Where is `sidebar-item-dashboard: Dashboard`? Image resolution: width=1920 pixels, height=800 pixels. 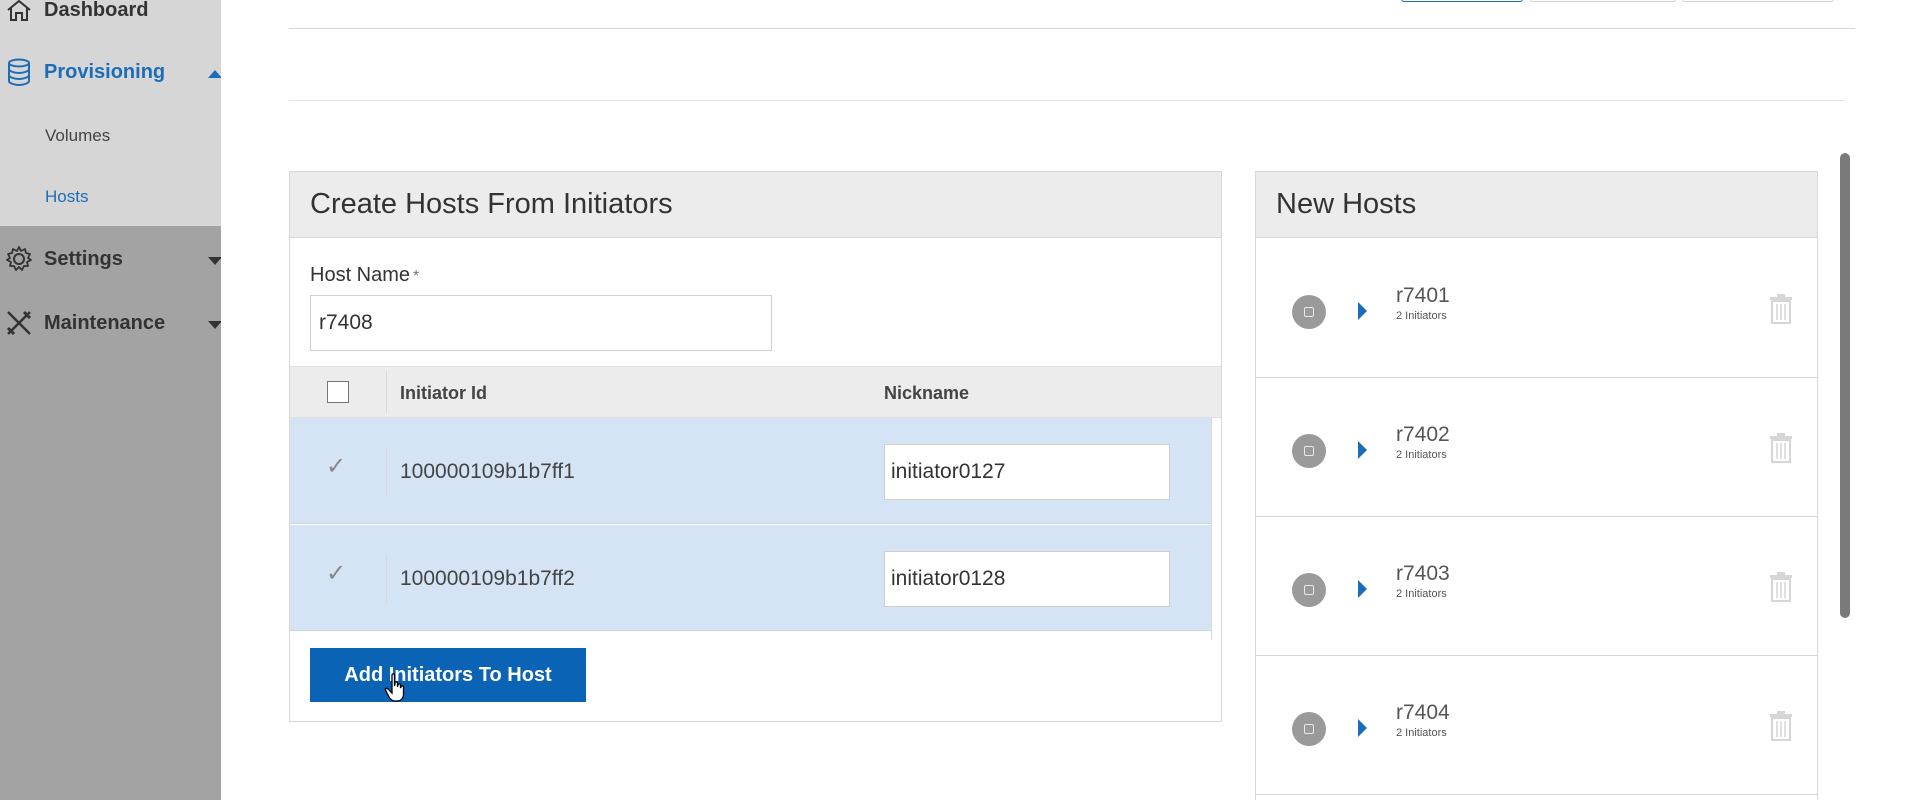
sidebar-item-dashboard: Dashboard is located at coordinates (74, 12).